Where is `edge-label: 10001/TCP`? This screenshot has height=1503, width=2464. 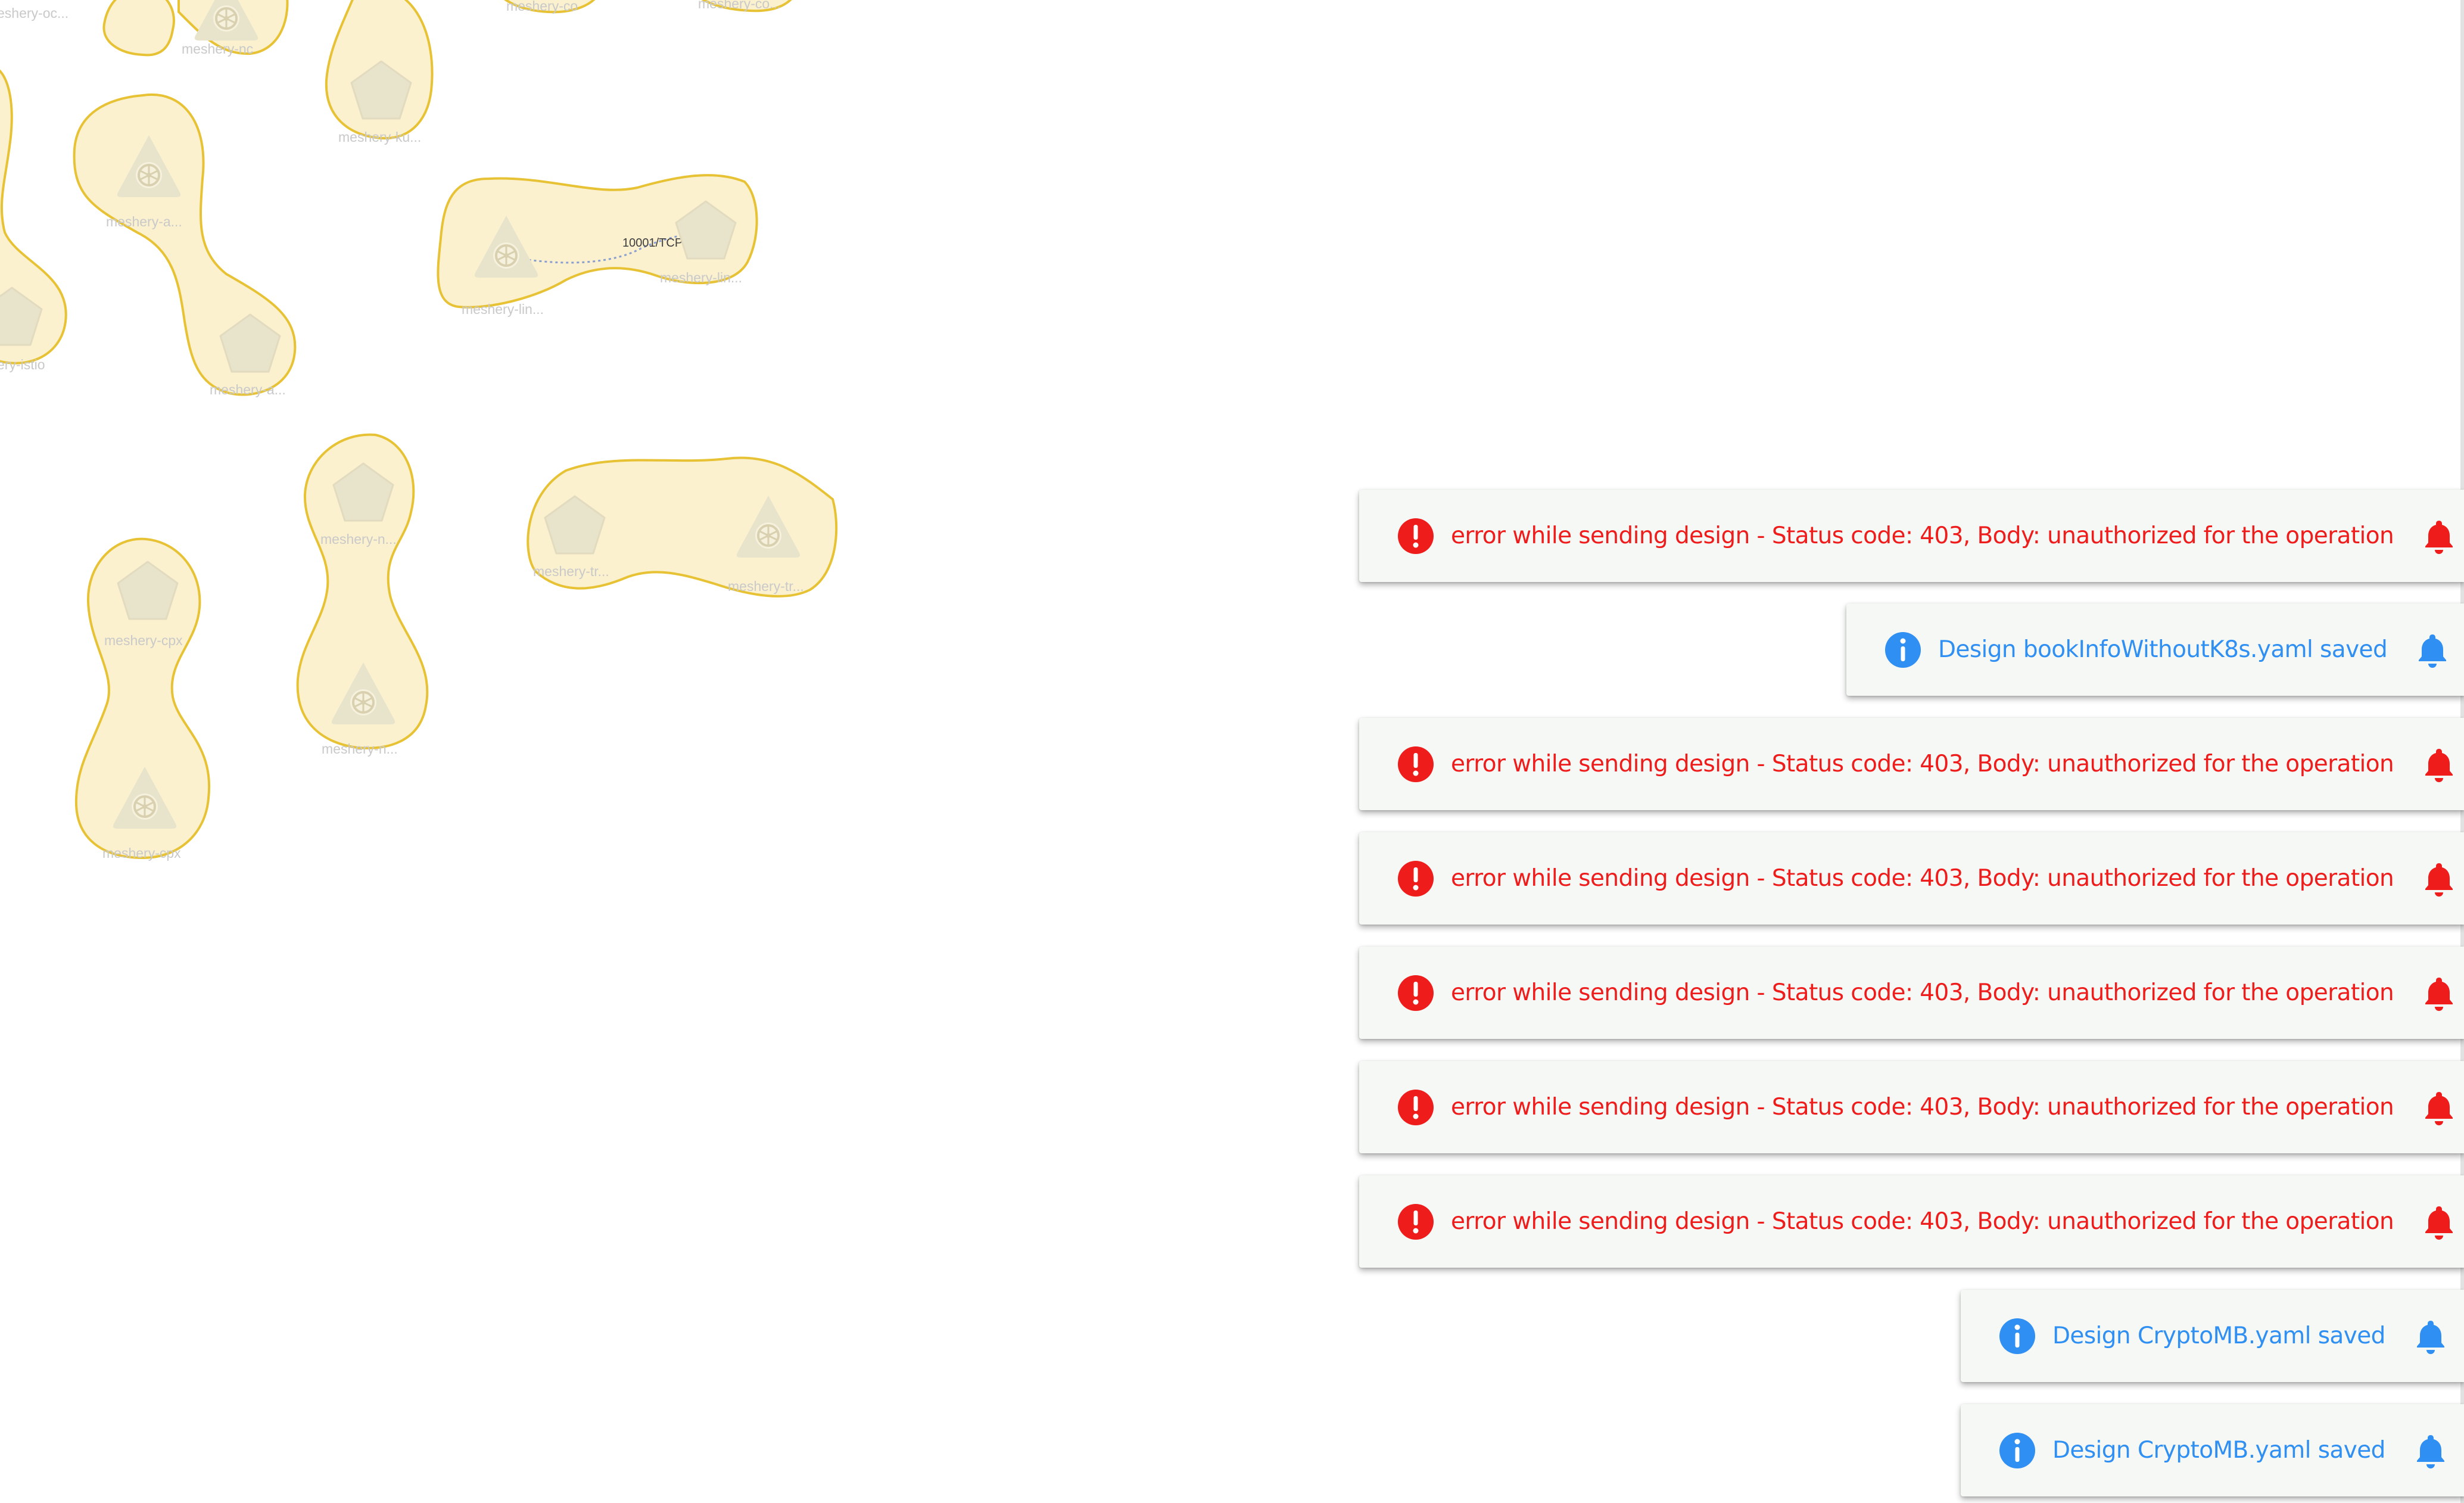
edge-label: 10001/TCP is located at coordinates (652, 243).